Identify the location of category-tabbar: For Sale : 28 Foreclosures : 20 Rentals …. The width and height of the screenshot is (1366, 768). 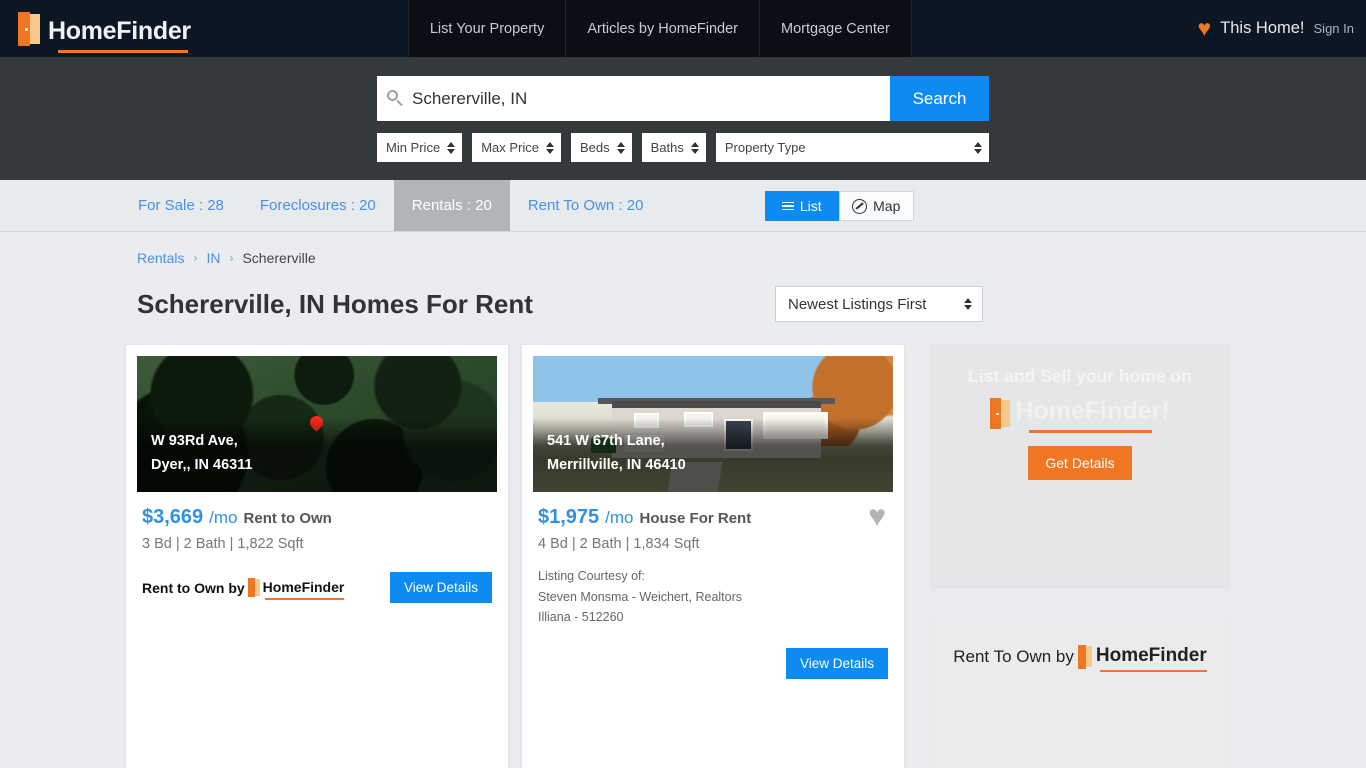
(683, 206).